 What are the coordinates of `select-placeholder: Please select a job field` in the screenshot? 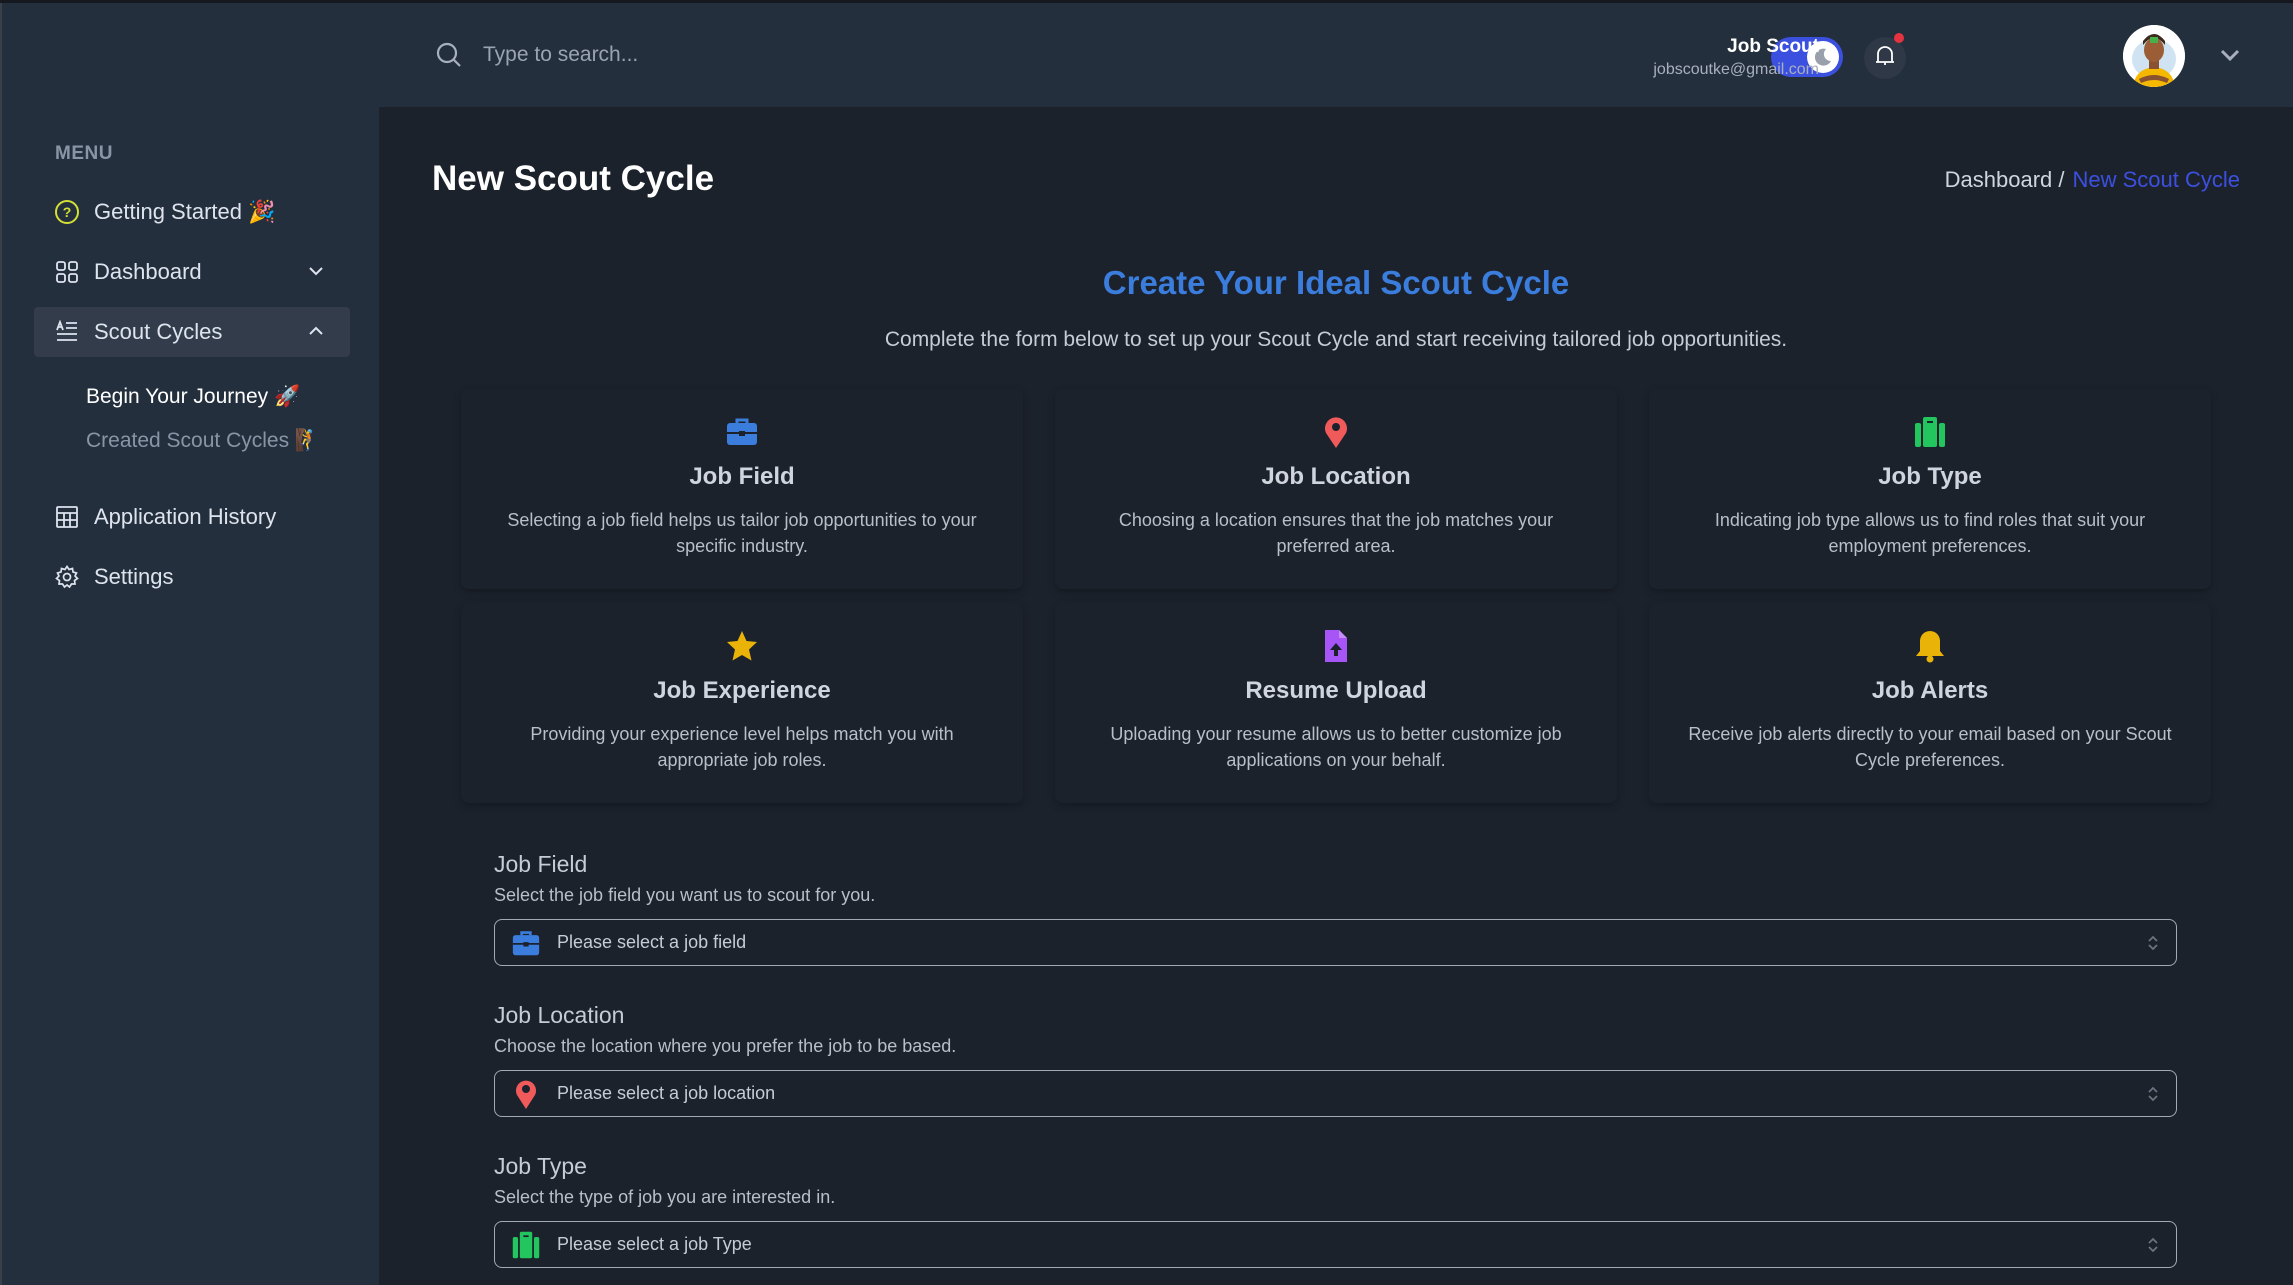 It's located at (652, 942).